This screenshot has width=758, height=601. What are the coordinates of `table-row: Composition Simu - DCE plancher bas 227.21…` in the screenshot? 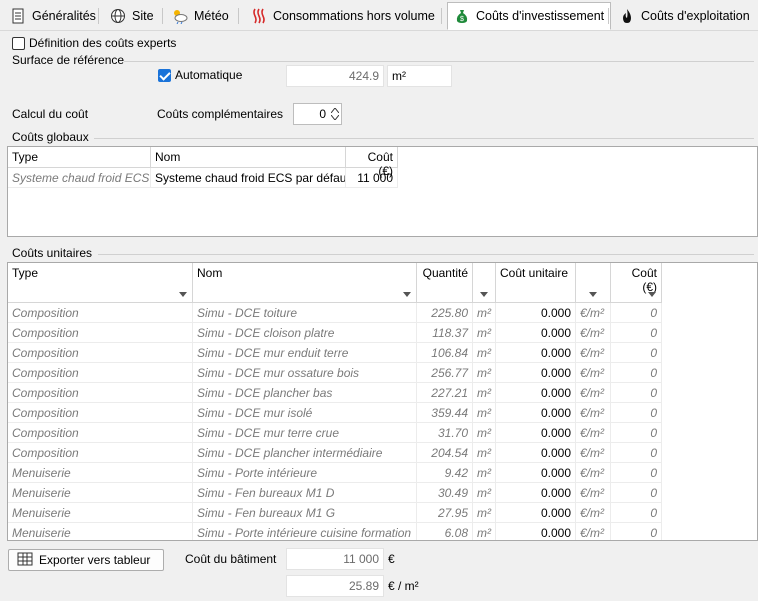 It's located at (335, 393).